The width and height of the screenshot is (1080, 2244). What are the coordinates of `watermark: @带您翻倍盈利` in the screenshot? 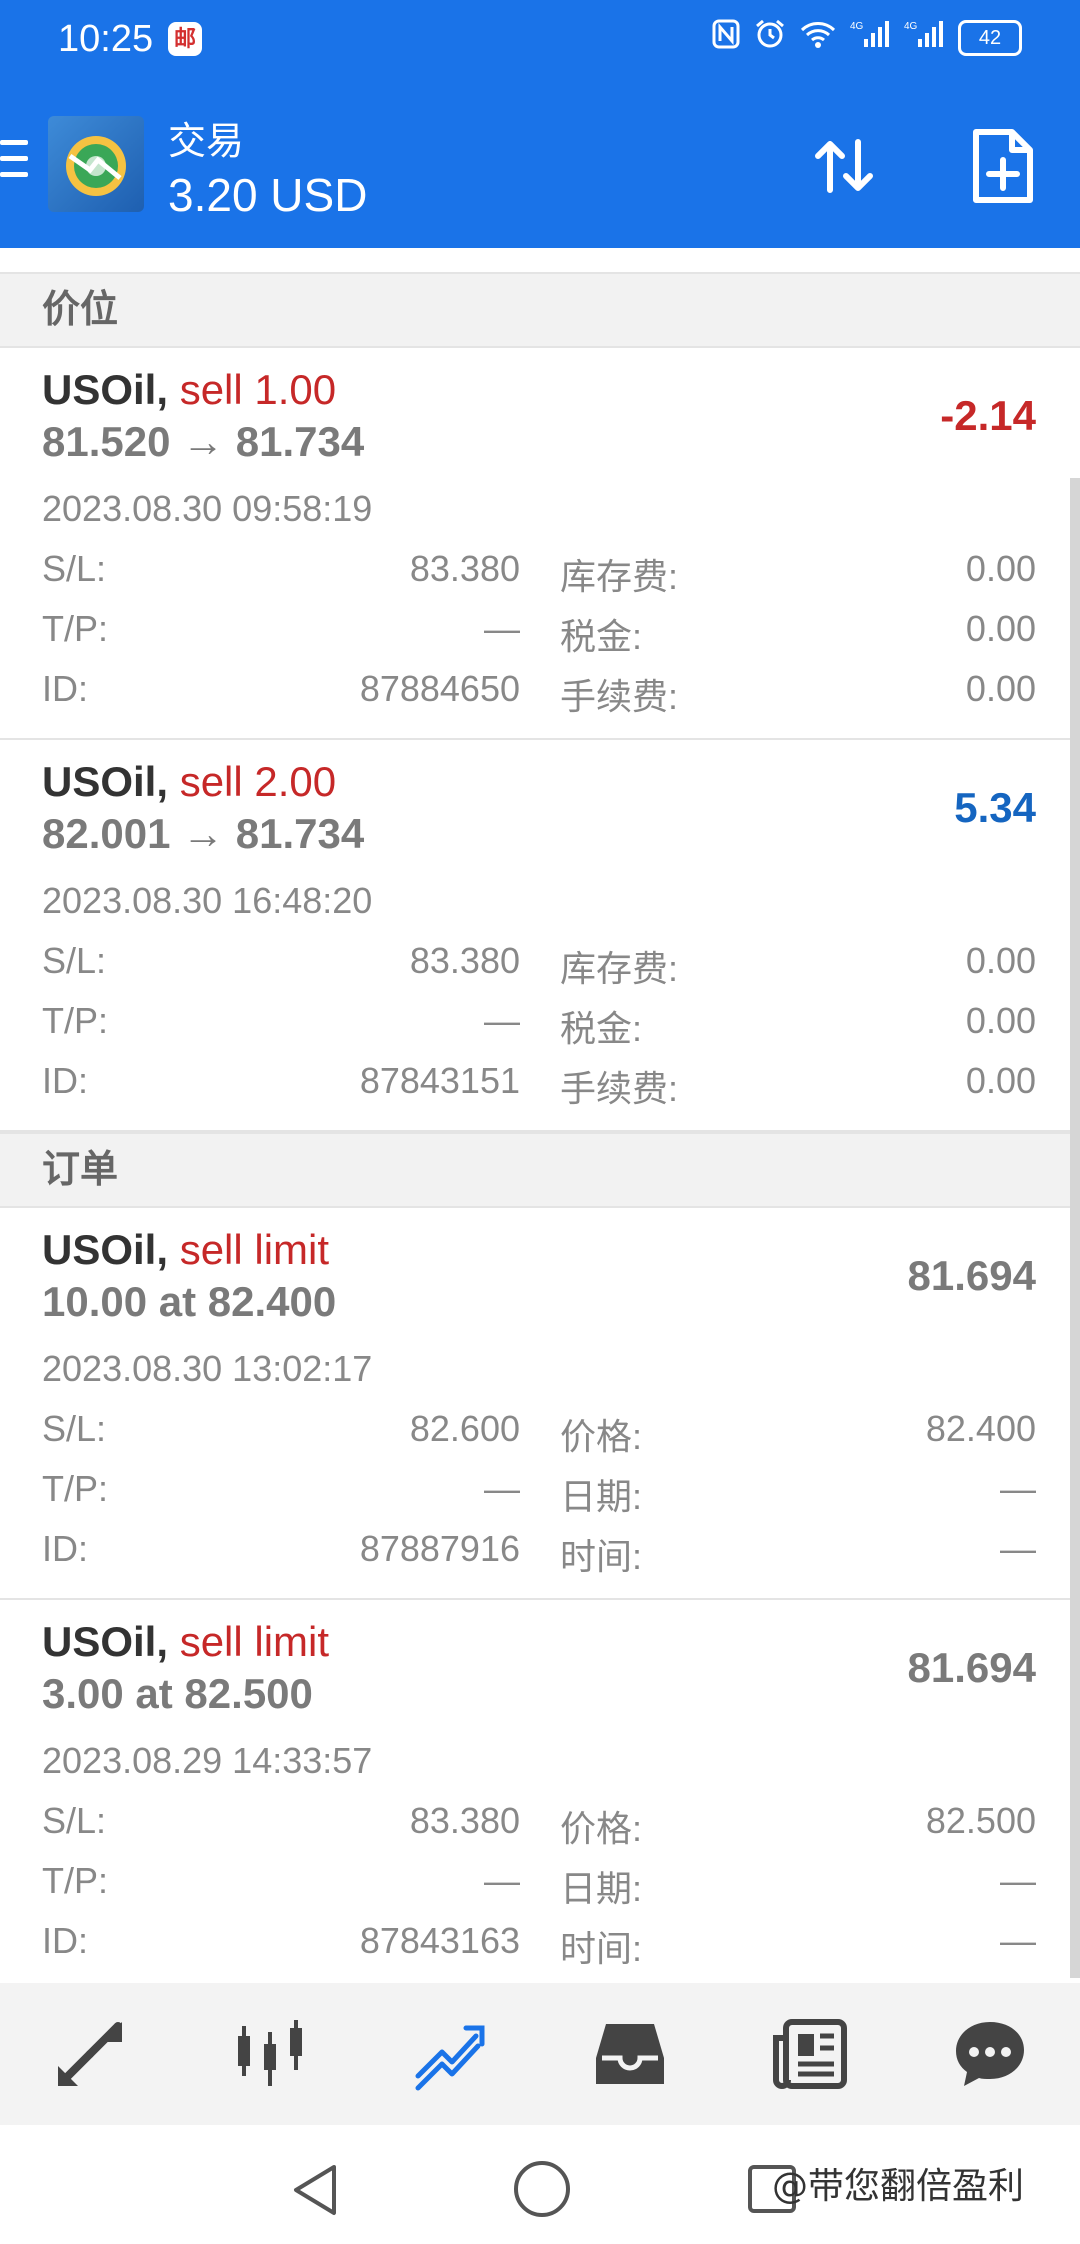 It's located at (898, 2186).